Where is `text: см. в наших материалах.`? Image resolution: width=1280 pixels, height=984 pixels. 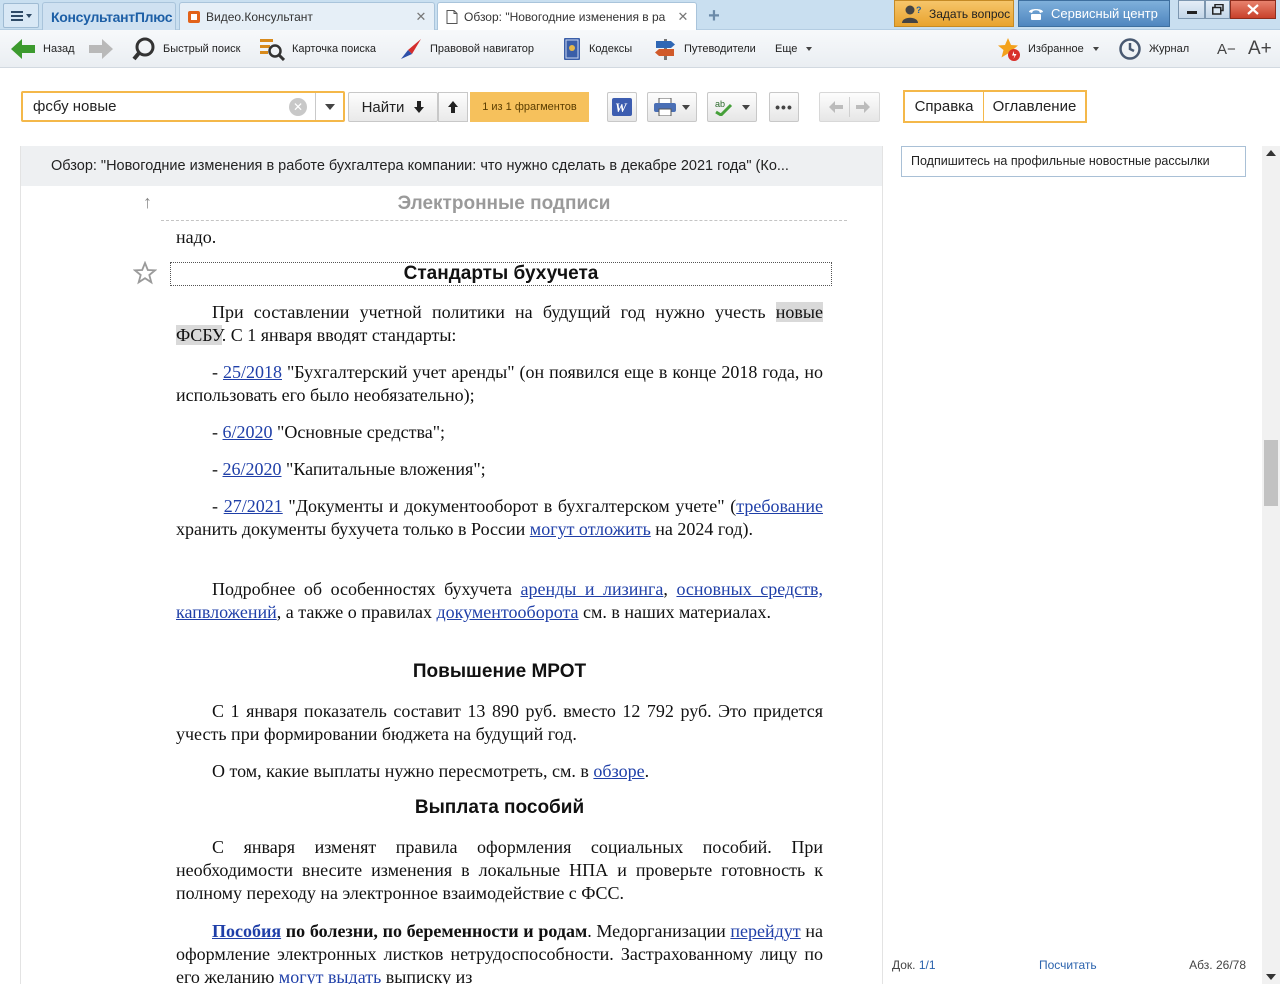 text: см. в наших материалах. is located at coordinates (674, 612).